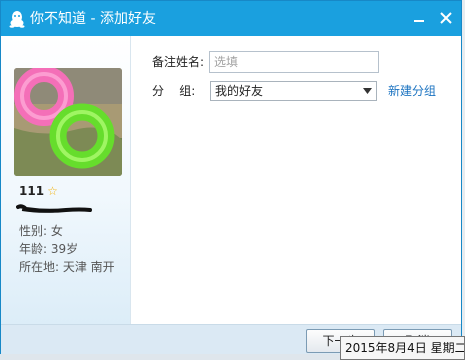  What do you see at coordinates (41, 231) in the screenshot?
I see `gender-info: 性别: 女` at bounding box center [41, 231].